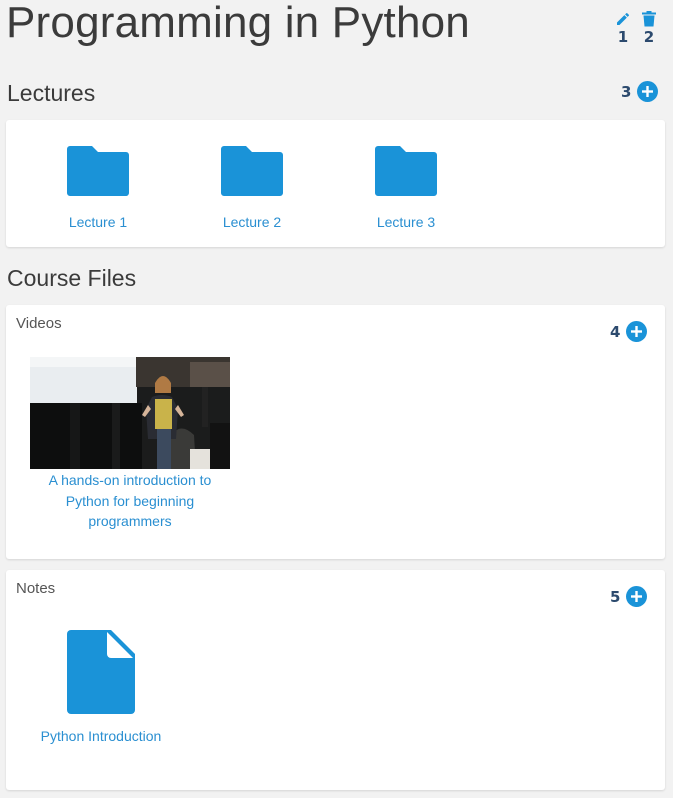  I want to click on lecture-folder-2: Lecture 2, so click(252, 188).